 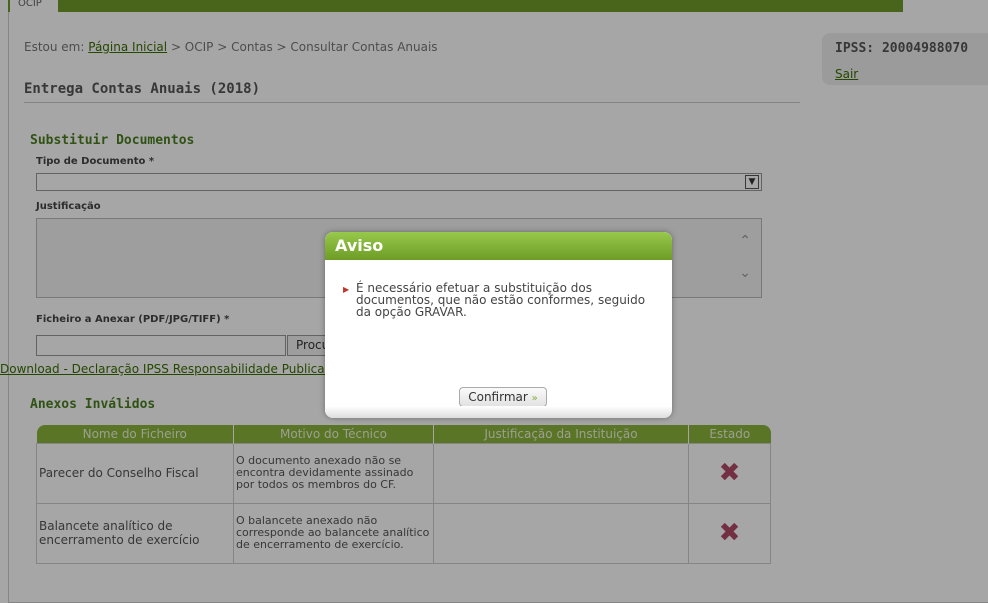 What do you see at coordinates (498, 397) in the screenshot?
I see `confirm-label: Confirmar` at bounding box center [498, 397].